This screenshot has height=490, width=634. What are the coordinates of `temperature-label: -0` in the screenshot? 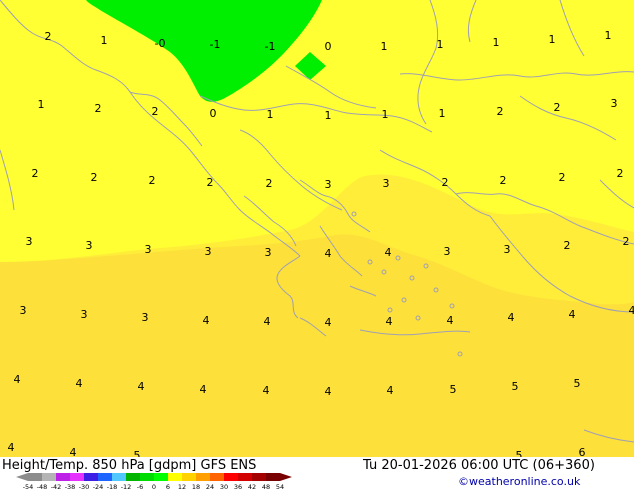 It's located at (160, 43).